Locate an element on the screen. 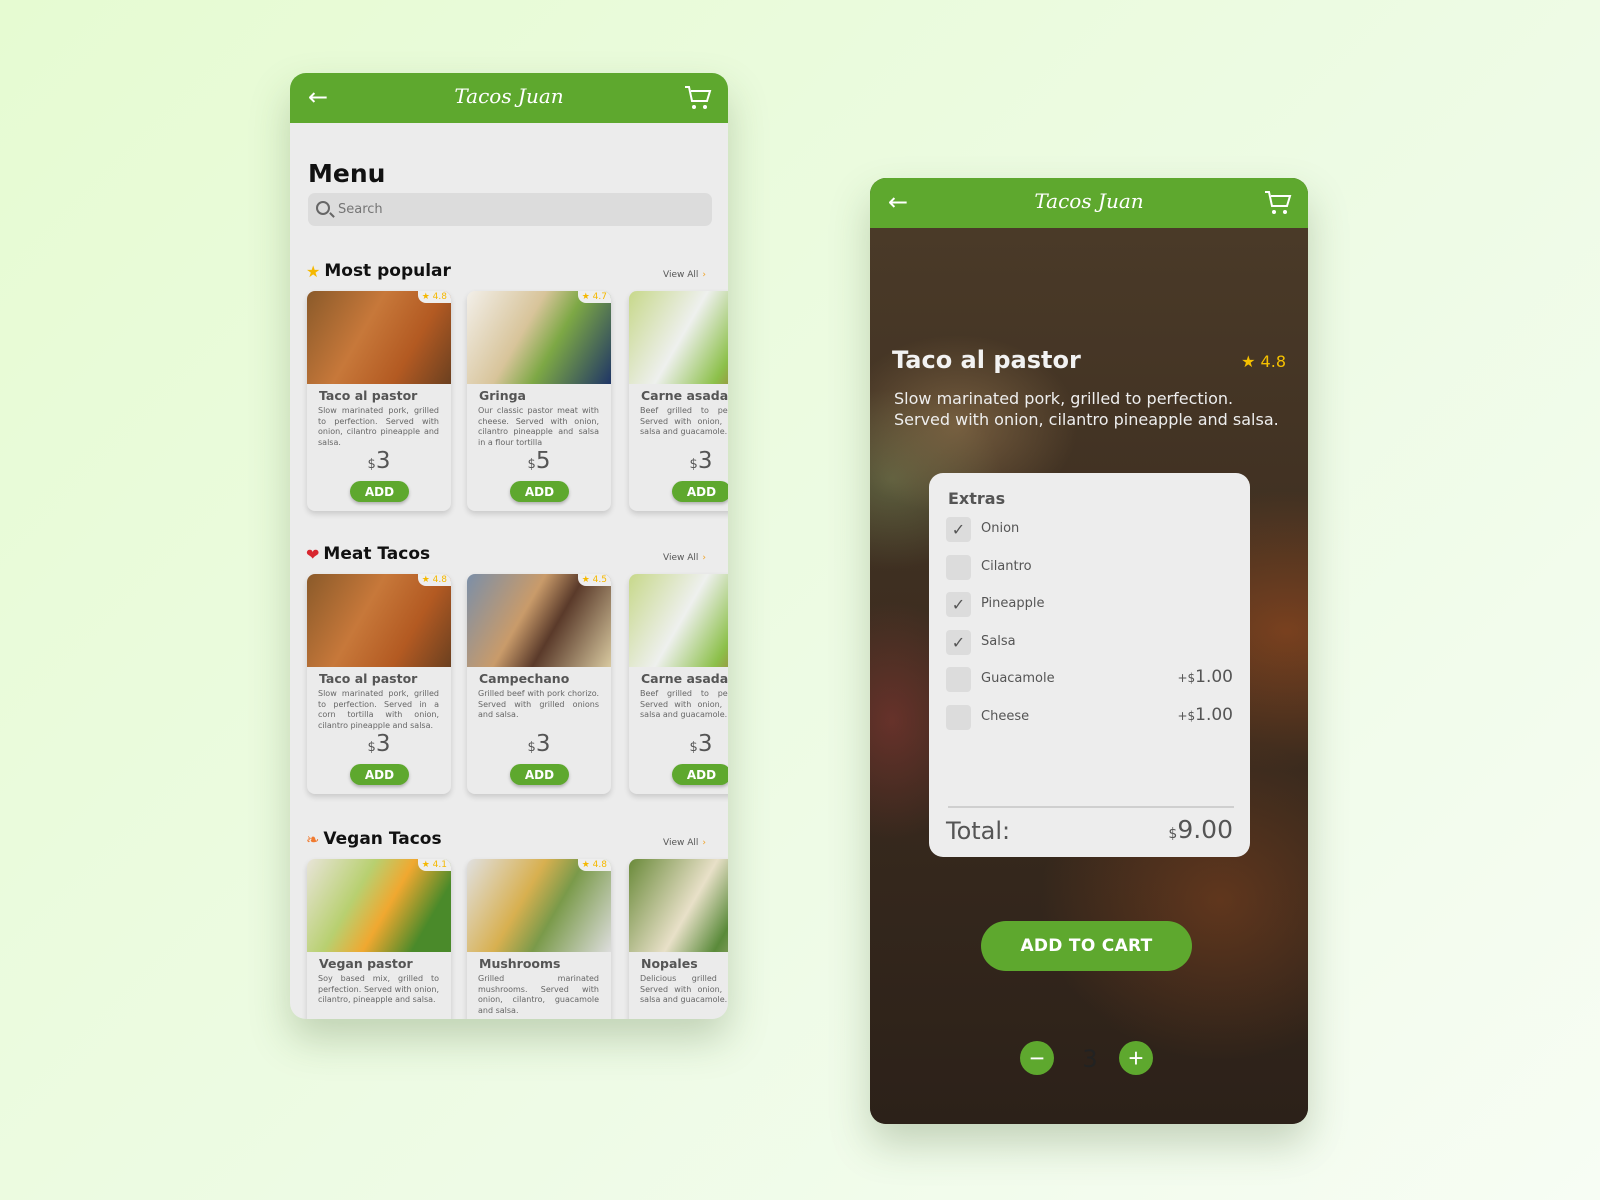 This screenshot has height=1200, width=1600. steak-icon: ❤ is located at coordinates (313, 554).